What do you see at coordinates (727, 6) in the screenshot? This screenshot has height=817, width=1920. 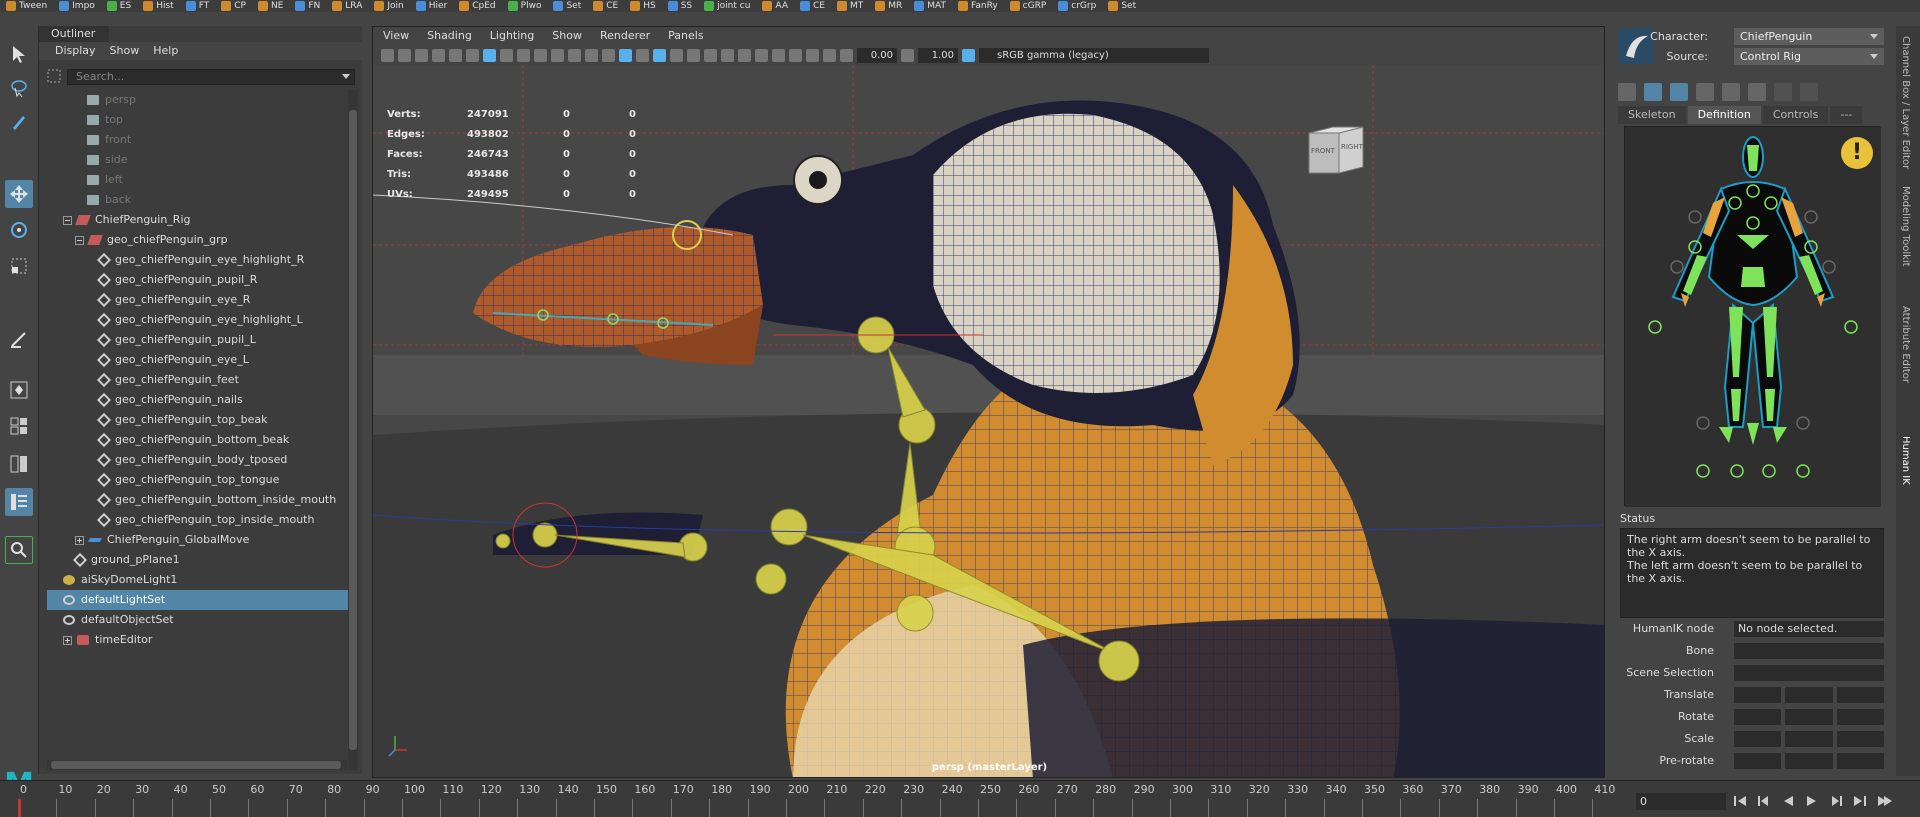 I see `shelf-button: joint cu` at bounding box center [727, 6].